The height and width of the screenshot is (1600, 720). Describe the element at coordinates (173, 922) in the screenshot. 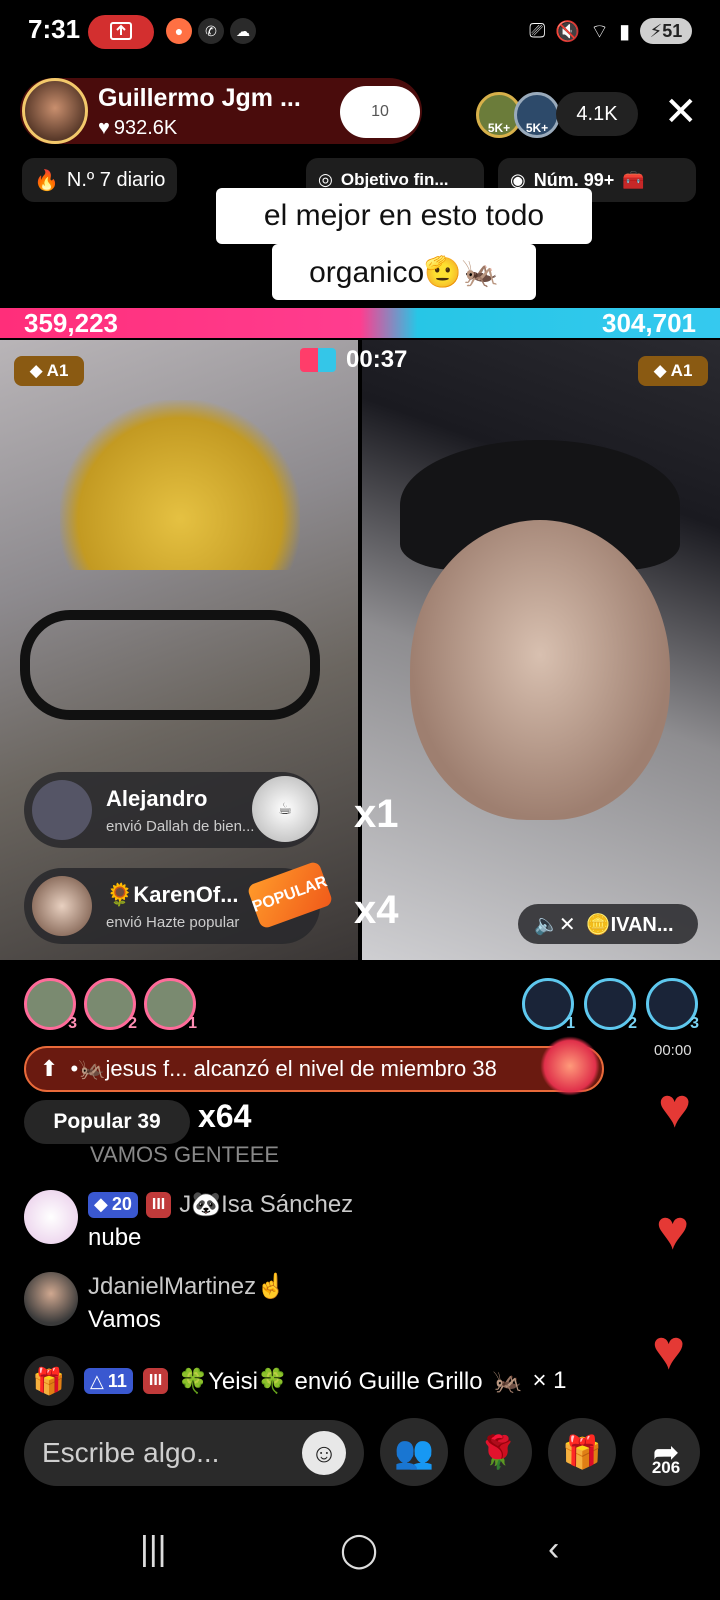

I see `gift-description: envió Hazte popular` at that location.